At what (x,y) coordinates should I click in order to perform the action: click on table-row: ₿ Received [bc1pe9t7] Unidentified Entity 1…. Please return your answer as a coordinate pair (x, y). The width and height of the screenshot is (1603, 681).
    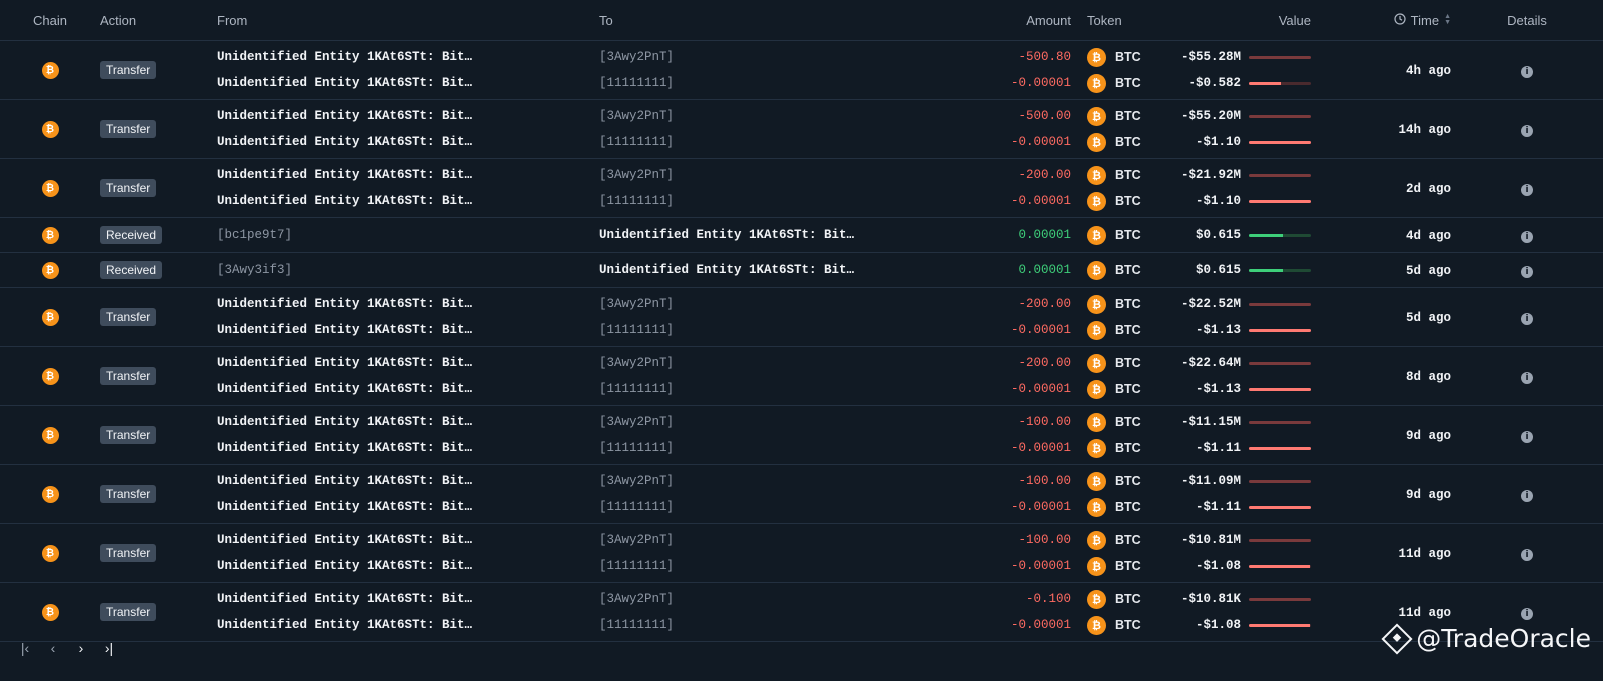
    Looking at the image, I should click on (801, 235).